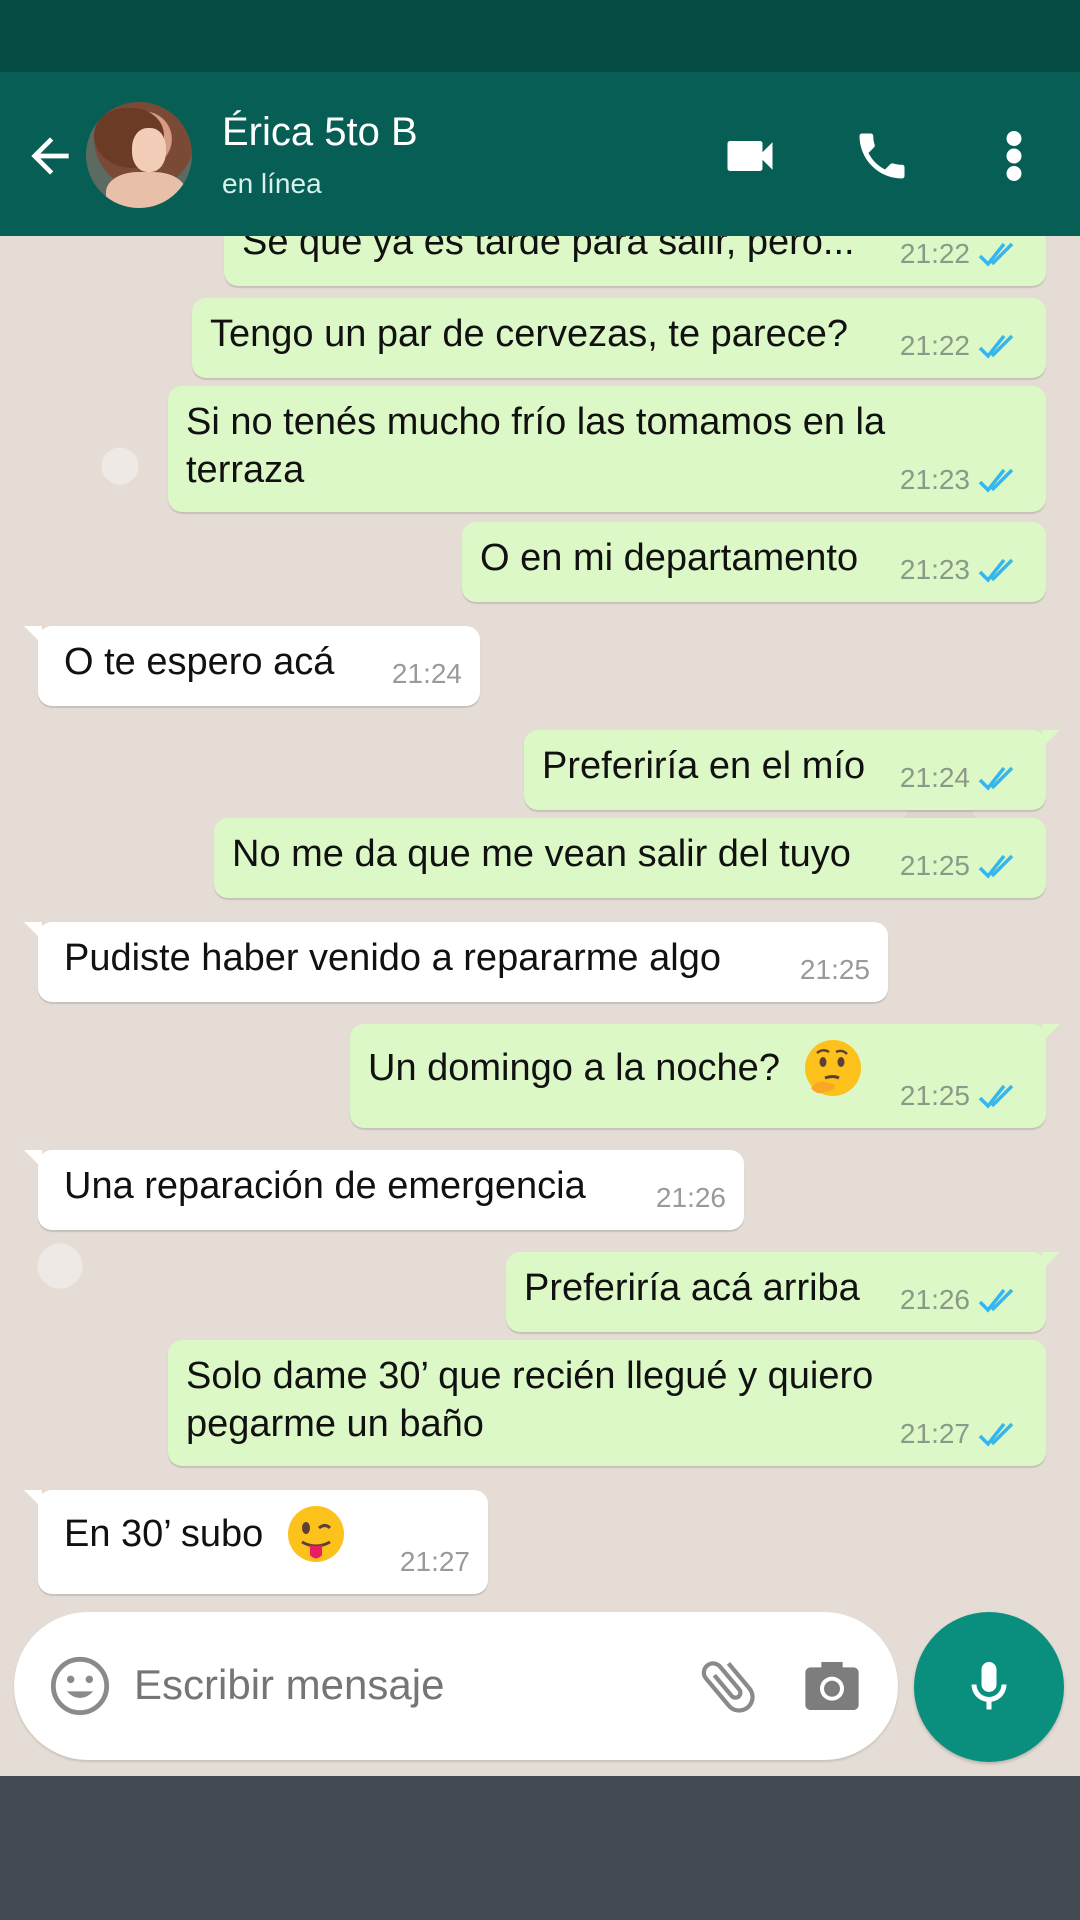  Describe the element at coordinates (80, 1686) in the screenshot. I see `emoji-icon` at that location.